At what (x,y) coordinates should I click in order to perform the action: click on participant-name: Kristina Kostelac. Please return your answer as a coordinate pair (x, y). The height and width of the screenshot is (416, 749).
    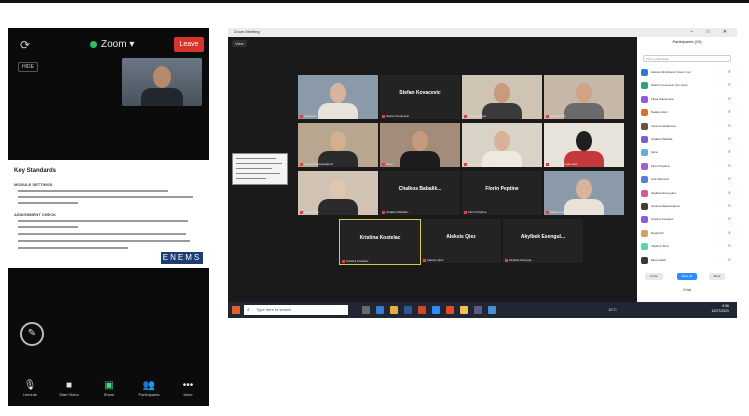
    Looking at the image, I should click on (662, 219).